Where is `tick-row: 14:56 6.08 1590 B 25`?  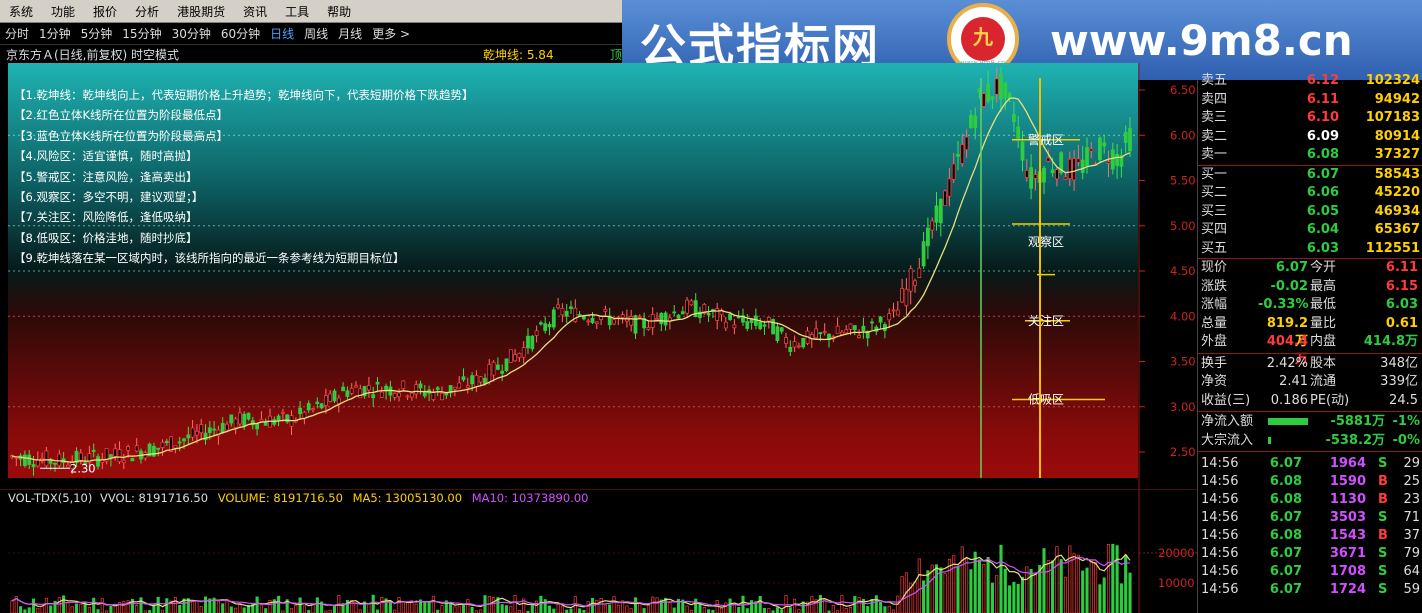
tick-row: 14:56 6.08 1590 B 25 is located at coordinates (1310, 482).